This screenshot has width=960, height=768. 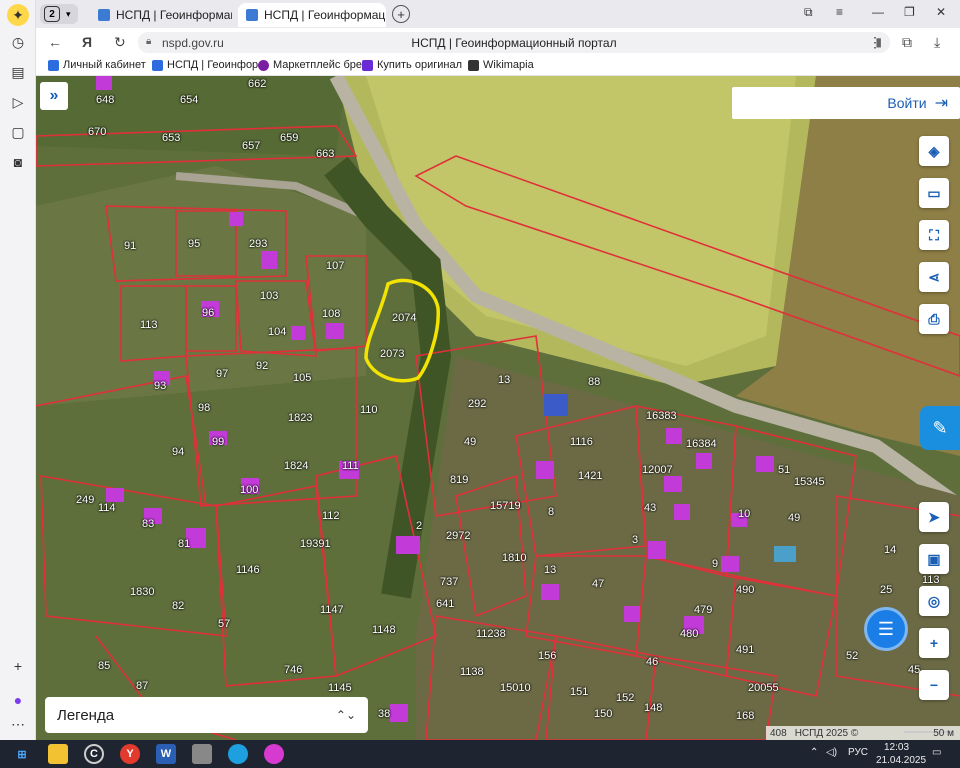 I want to click on more-vertical-icon: ⋮, so click(x=875, y=42).